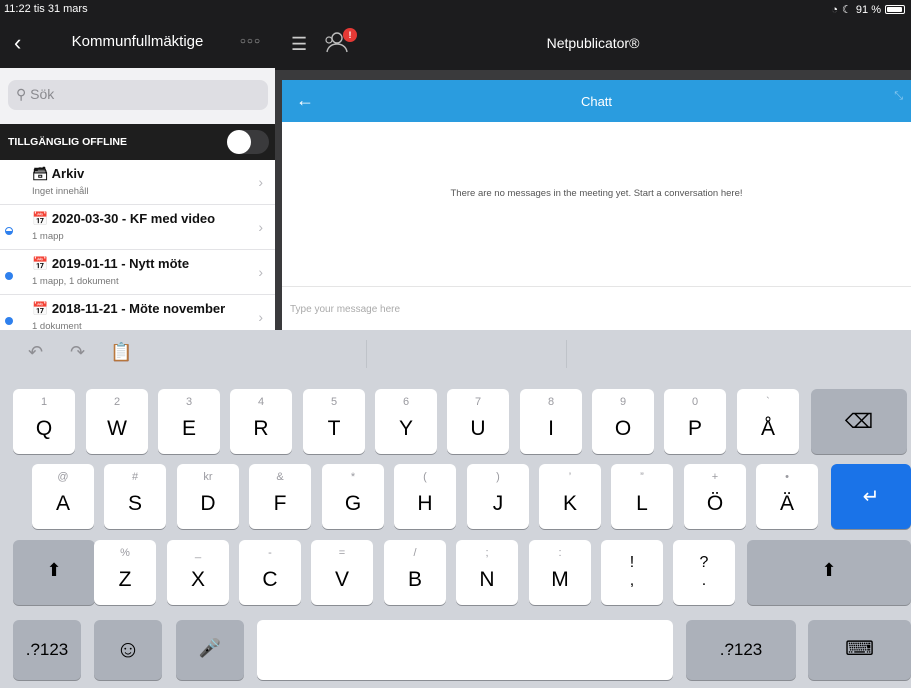 The height and width of the screenshot is (688, 911). What do you see at coordinates (425, 496) in the screenshot?
I see `key-h: (H` at bounding box center [425, 496].